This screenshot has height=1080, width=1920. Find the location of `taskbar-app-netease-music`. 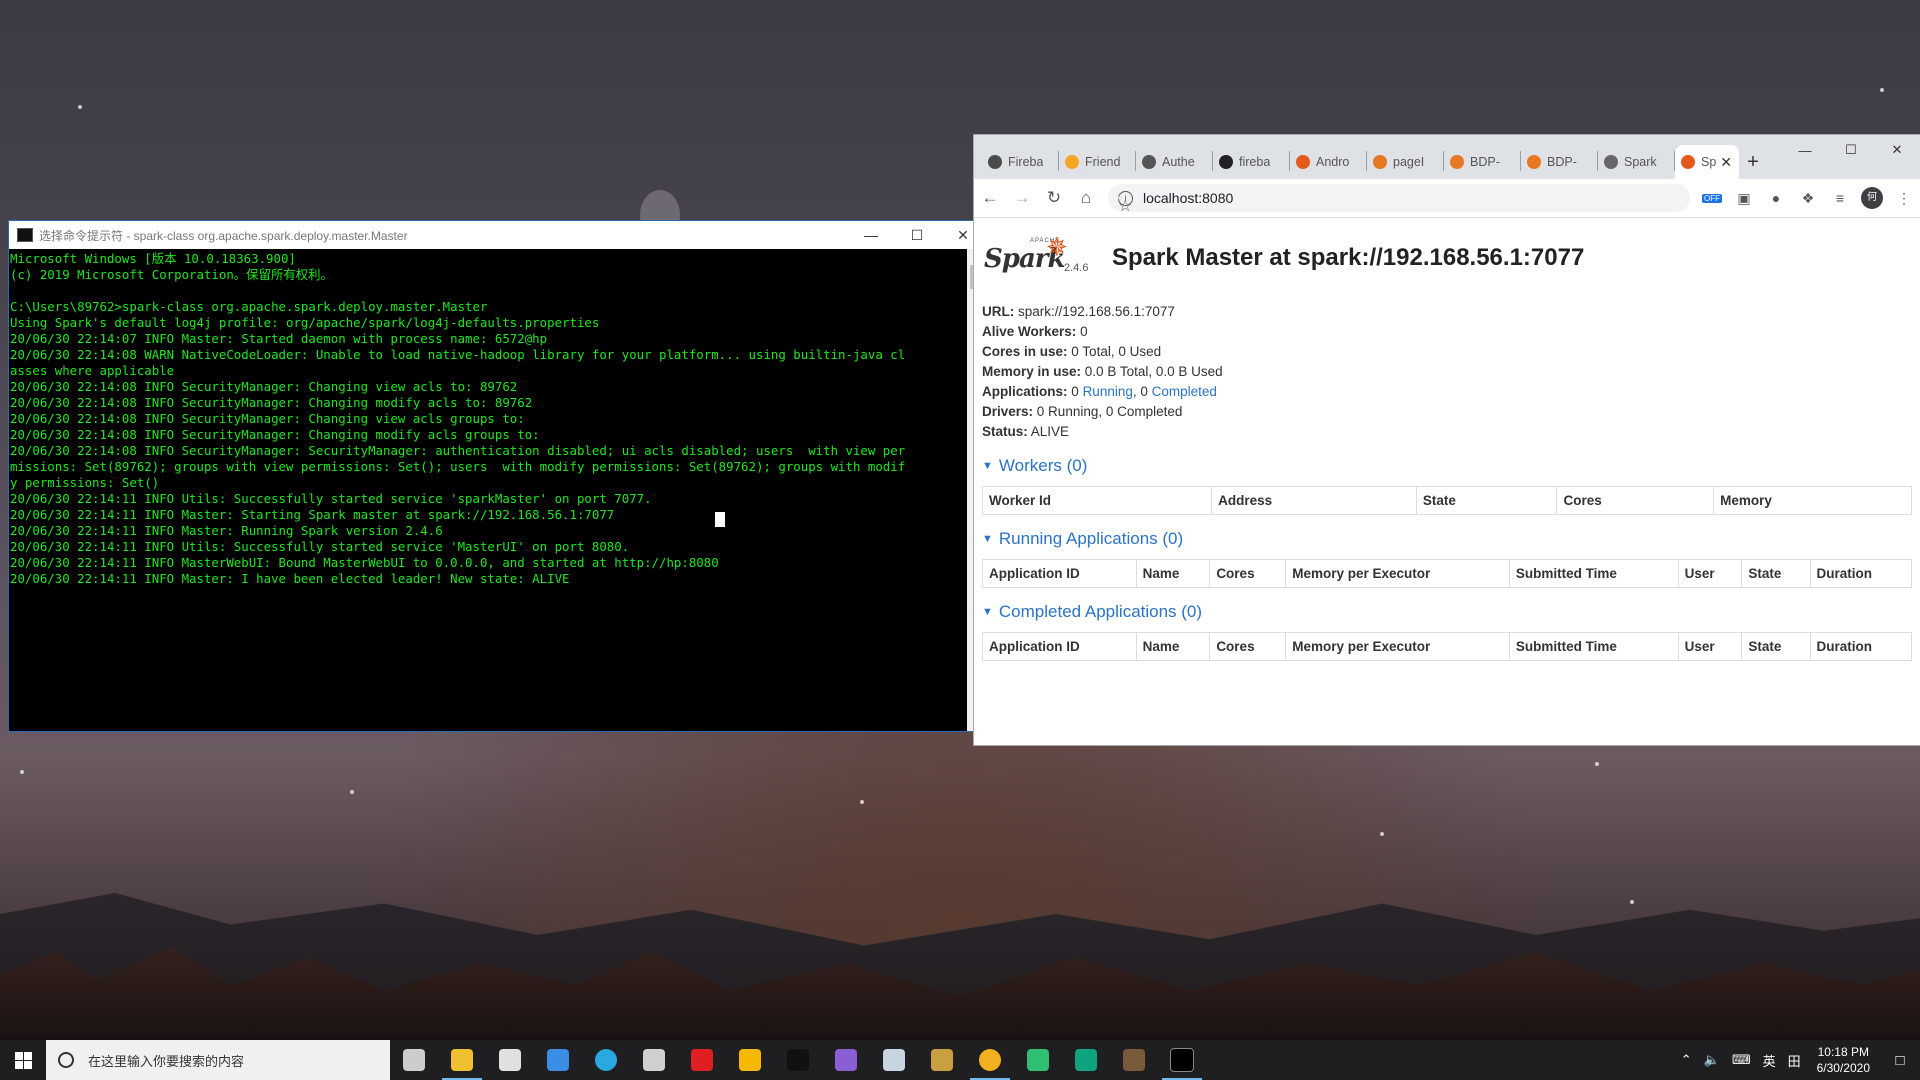

taskbar-app-netease-music is located at coordinates (702, 1060).